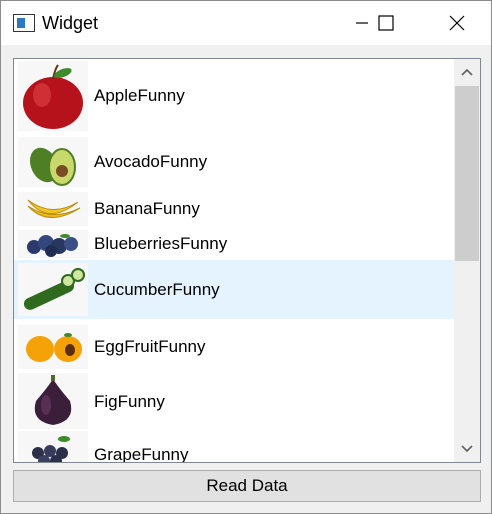  I want to click on scroll-down-button, so click(467, 449).